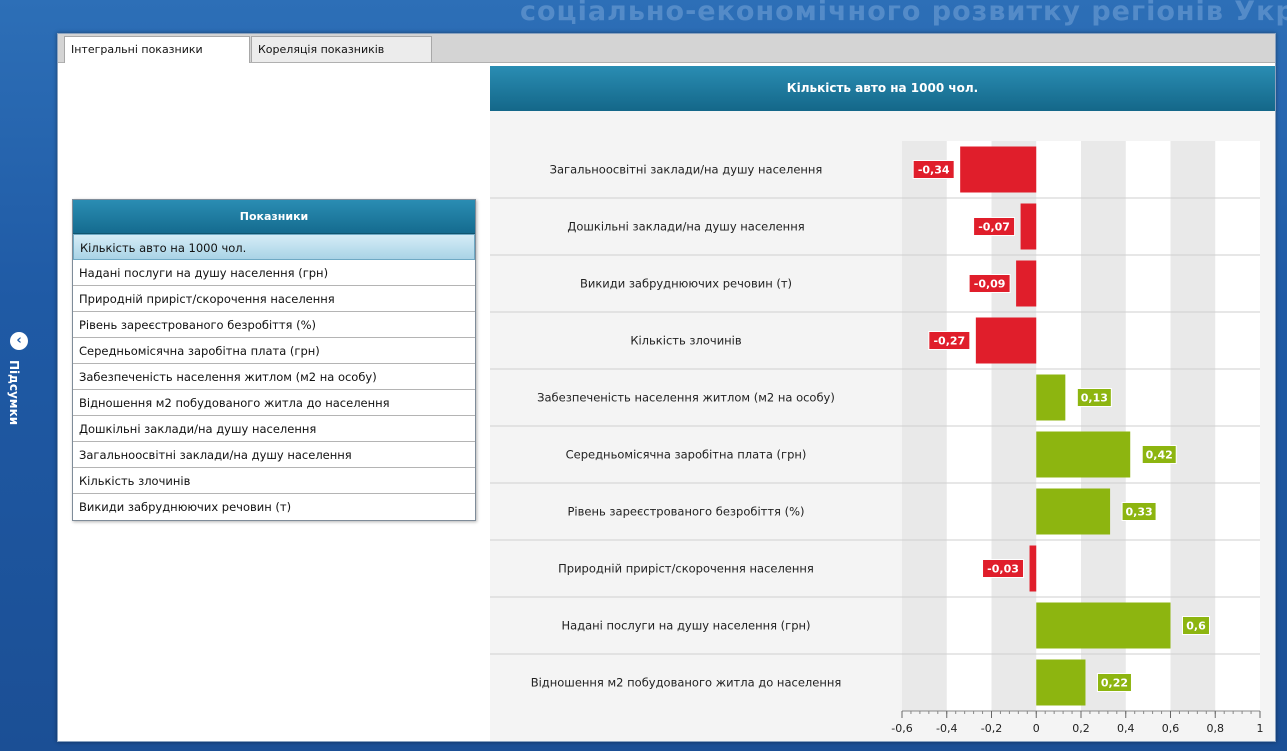  What do you see at coordinates (1094, 398) in the screenshot?
I see `value-label: 0,13` at bounding box center [1094, 398].